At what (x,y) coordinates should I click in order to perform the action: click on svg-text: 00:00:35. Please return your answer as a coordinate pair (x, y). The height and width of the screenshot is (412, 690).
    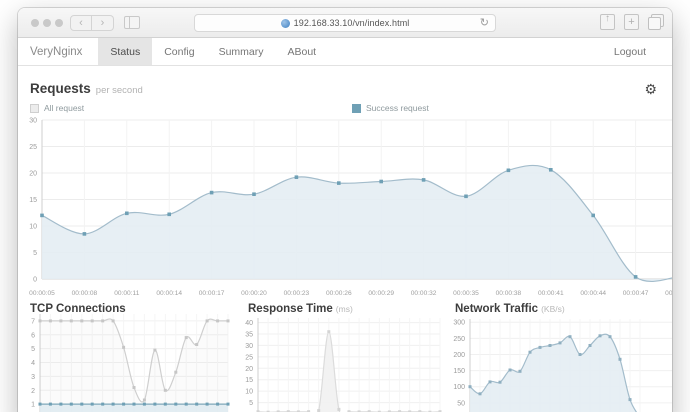
    Looking at the image, I should click on (466, 293).